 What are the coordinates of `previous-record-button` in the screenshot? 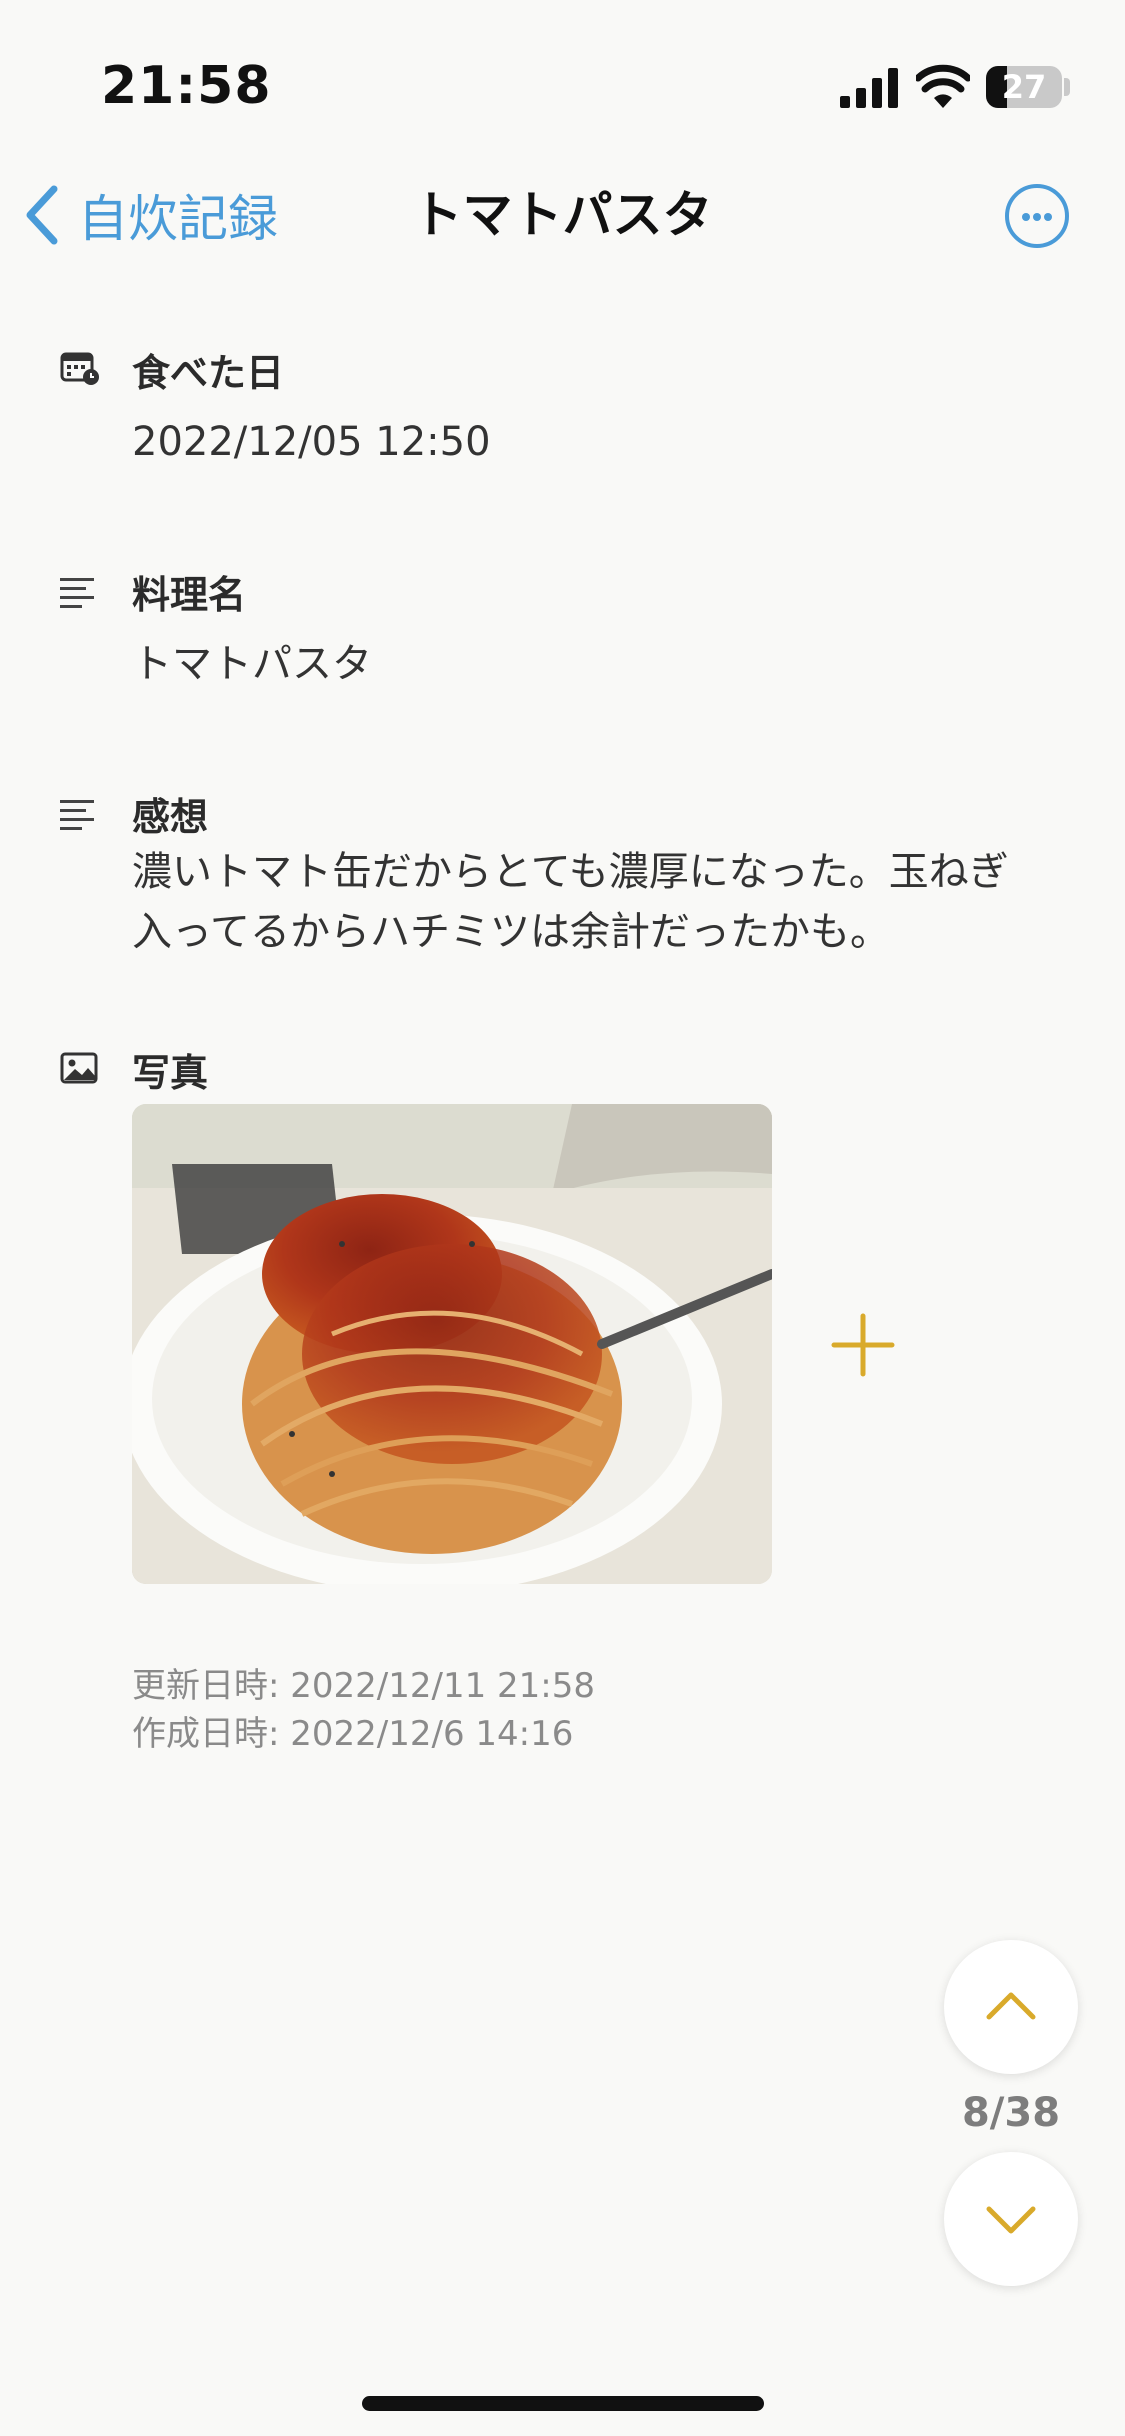 It's located at (1011, 2007).